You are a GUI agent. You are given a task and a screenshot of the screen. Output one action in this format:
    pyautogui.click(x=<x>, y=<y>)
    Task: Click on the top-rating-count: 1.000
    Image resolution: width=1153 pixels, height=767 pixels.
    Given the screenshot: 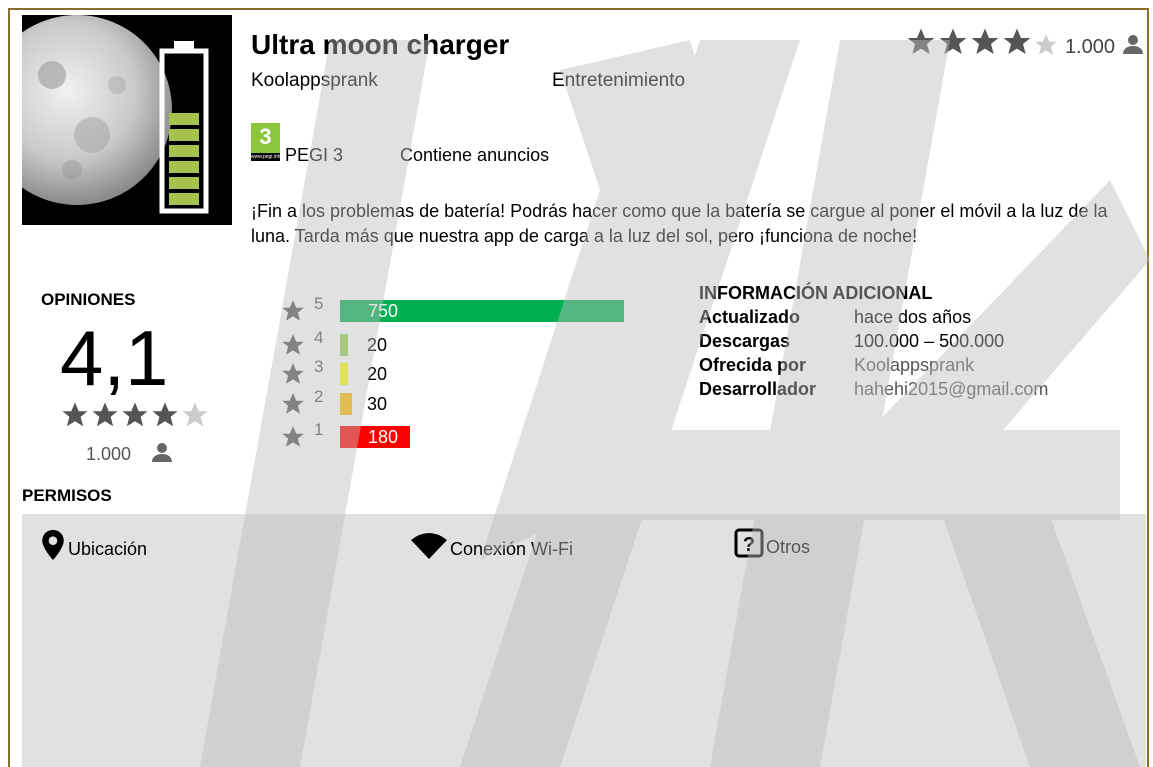 What is the action you would take?
    pyautogui.click(x=1089, y=46)
    